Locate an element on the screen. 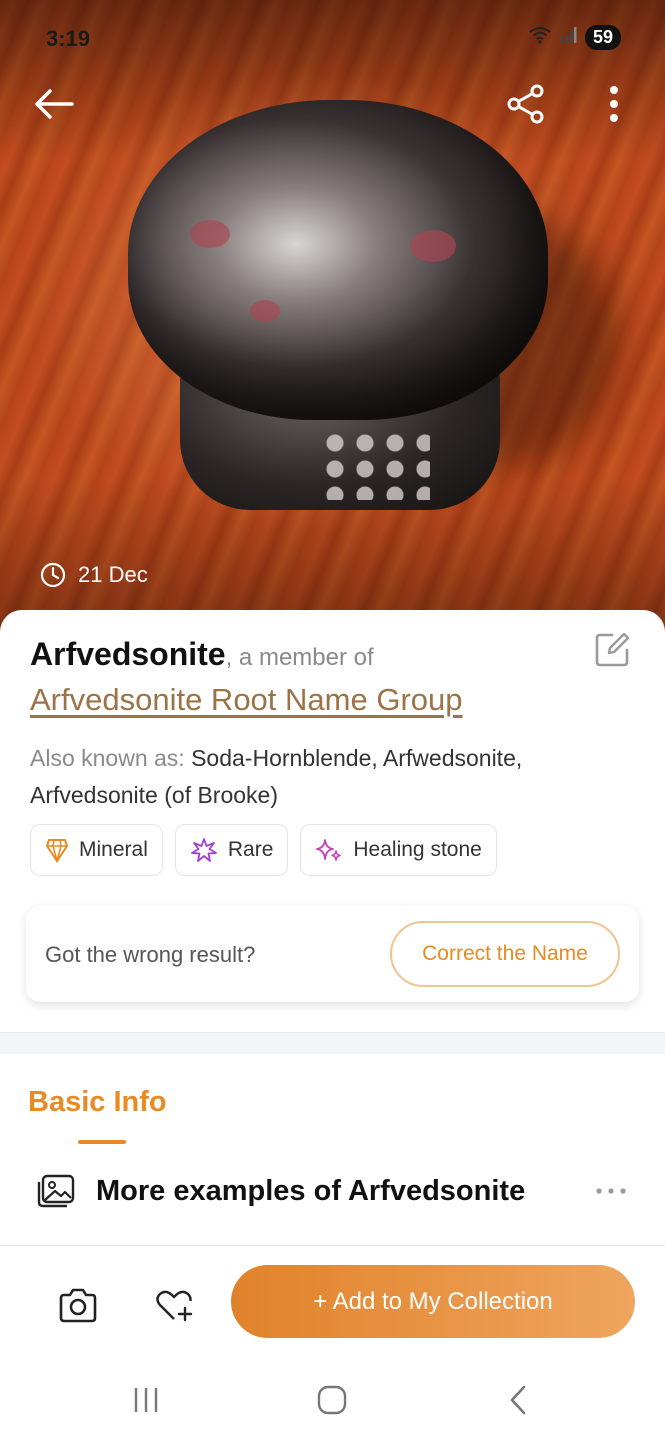 Image resolution: width=665 pixels, height=1440 pixels. recent-apps-button is located at coordinates (146, 1400).